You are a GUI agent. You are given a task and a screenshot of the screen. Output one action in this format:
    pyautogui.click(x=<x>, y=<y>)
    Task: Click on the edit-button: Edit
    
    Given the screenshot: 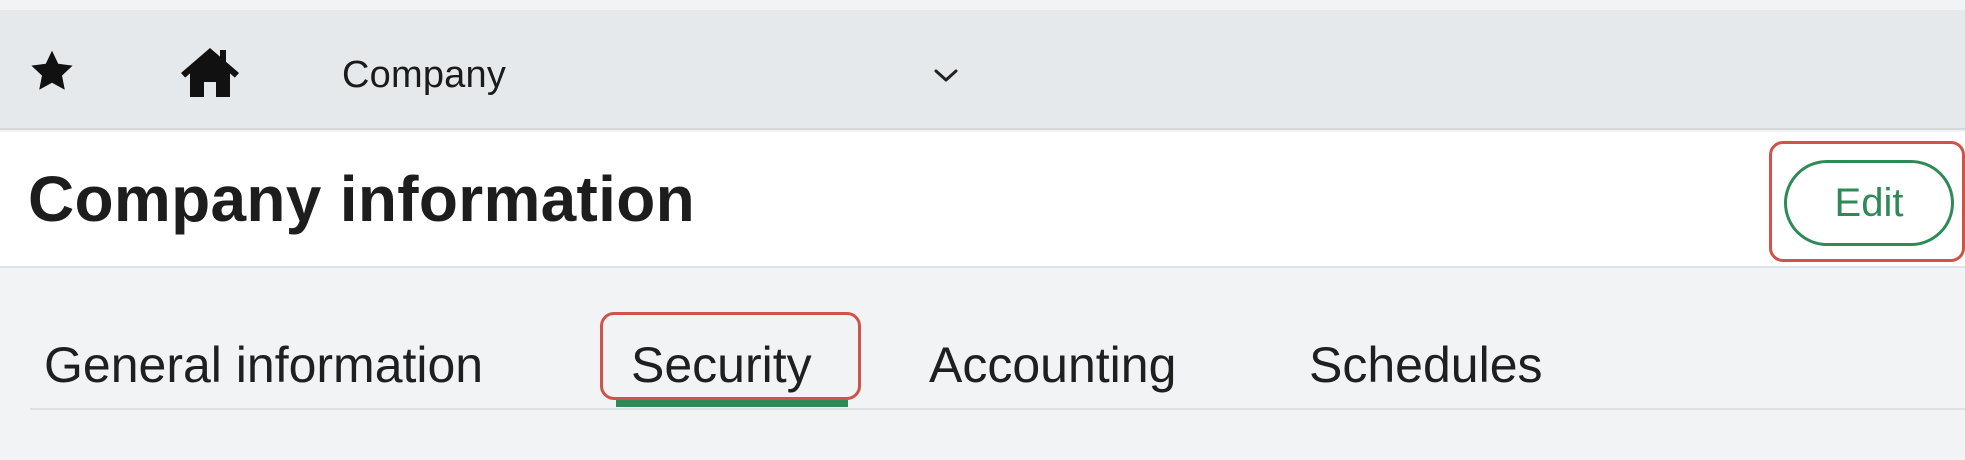 What is the action you would take?
    pyautogui.click(x=1869, y=203)
    